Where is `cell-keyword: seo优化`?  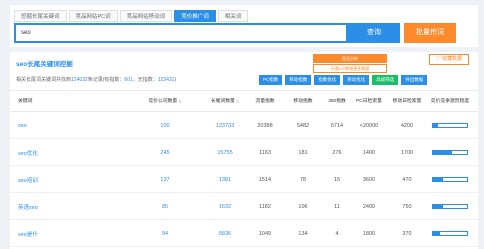
cell-keyword: seo优化 is located at coordinates (58, 152).